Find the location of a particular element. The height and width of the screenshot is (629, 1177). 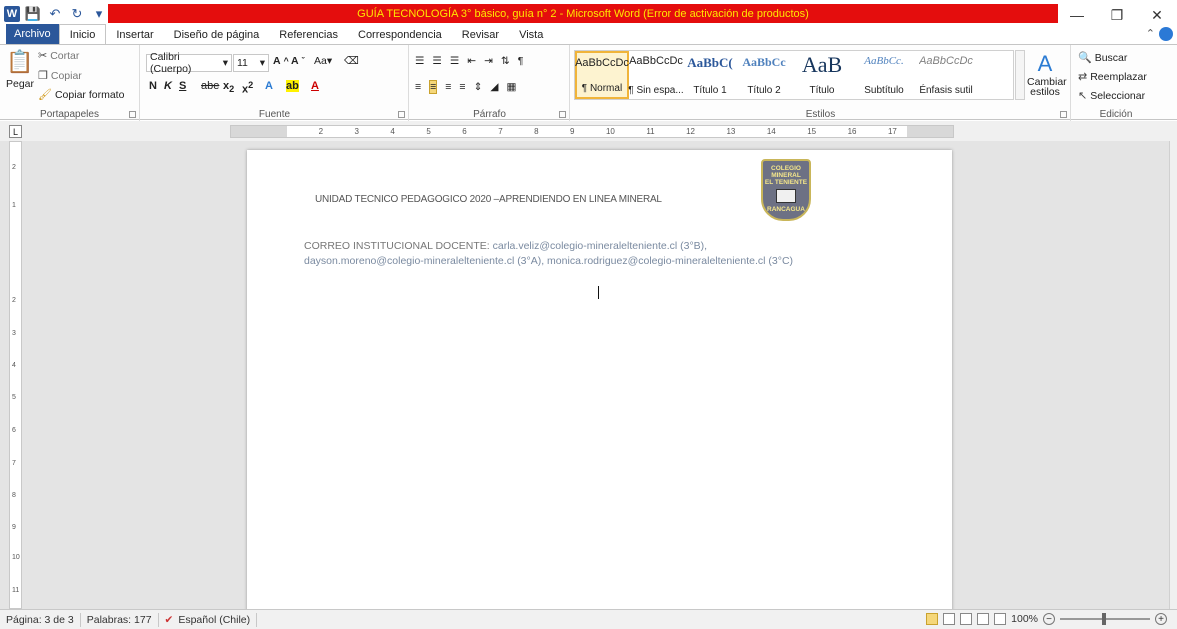

zoom-slider is located at coordinates (1105, 619).